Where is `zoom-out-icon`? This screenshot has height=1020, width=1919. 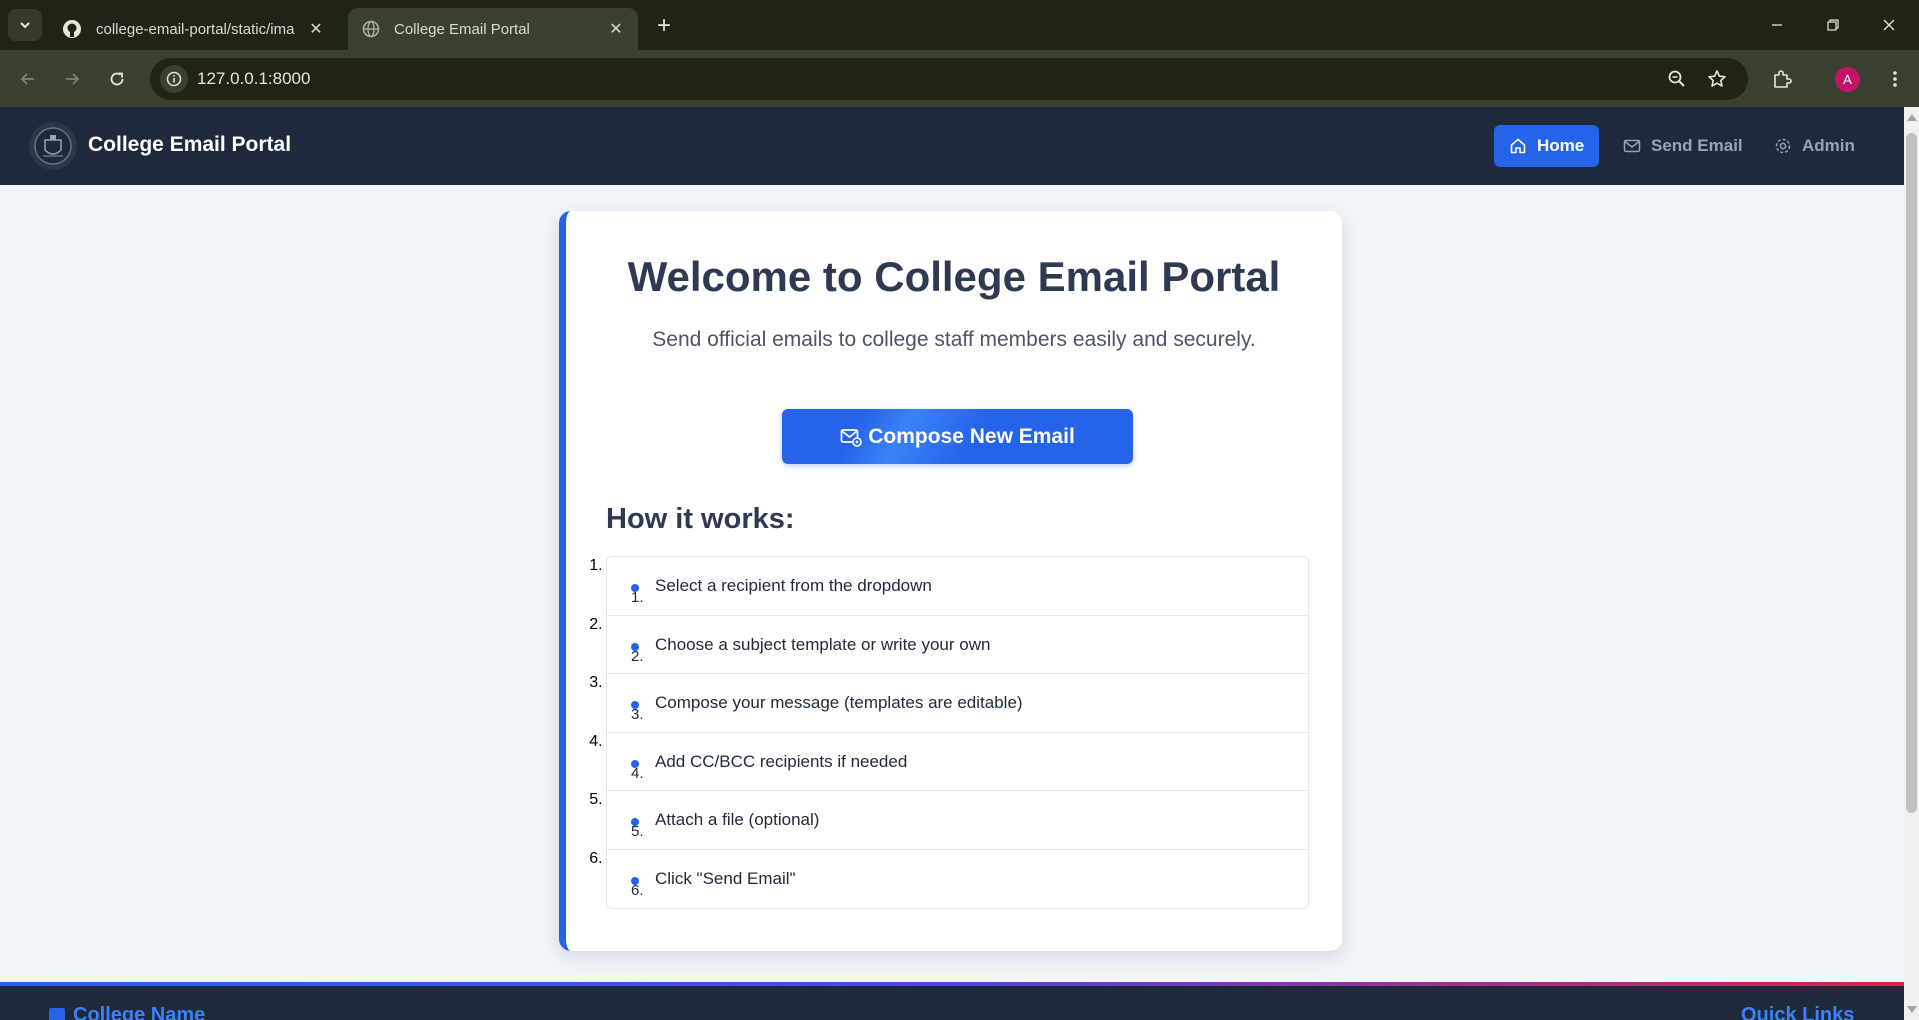
zoom-out-icon is located at coordinates (1676, 78).